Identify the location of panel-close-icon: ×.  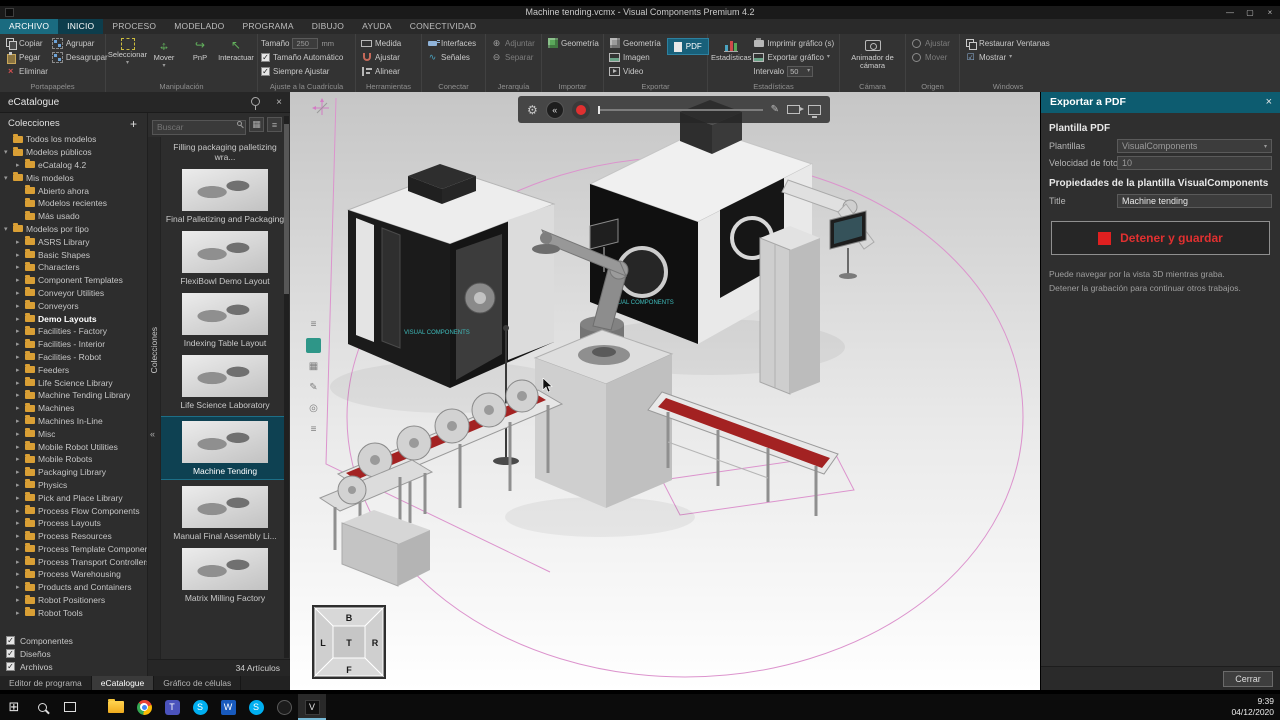
(279, 102).